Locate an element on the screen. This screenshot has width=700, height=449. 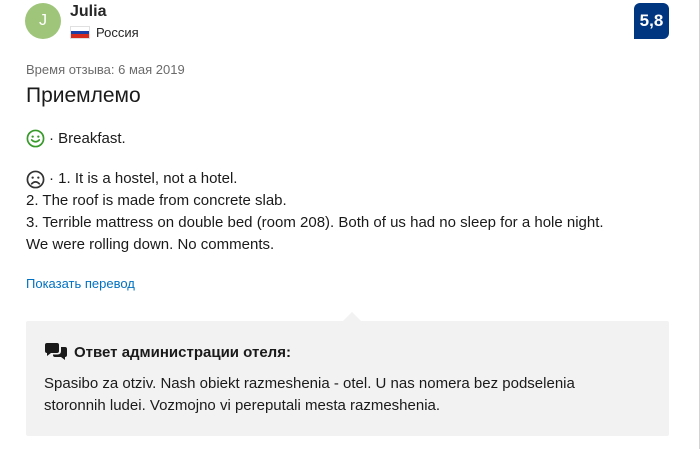
speech-bubbles-icon is located at coordinates (56, 352).